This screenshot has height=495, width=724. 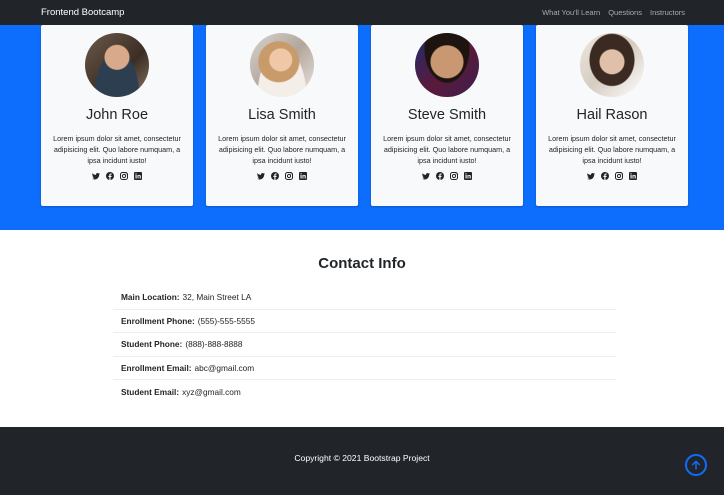 I want to click on nav-link-instructors: Instructors, so click(x=667, y=12).